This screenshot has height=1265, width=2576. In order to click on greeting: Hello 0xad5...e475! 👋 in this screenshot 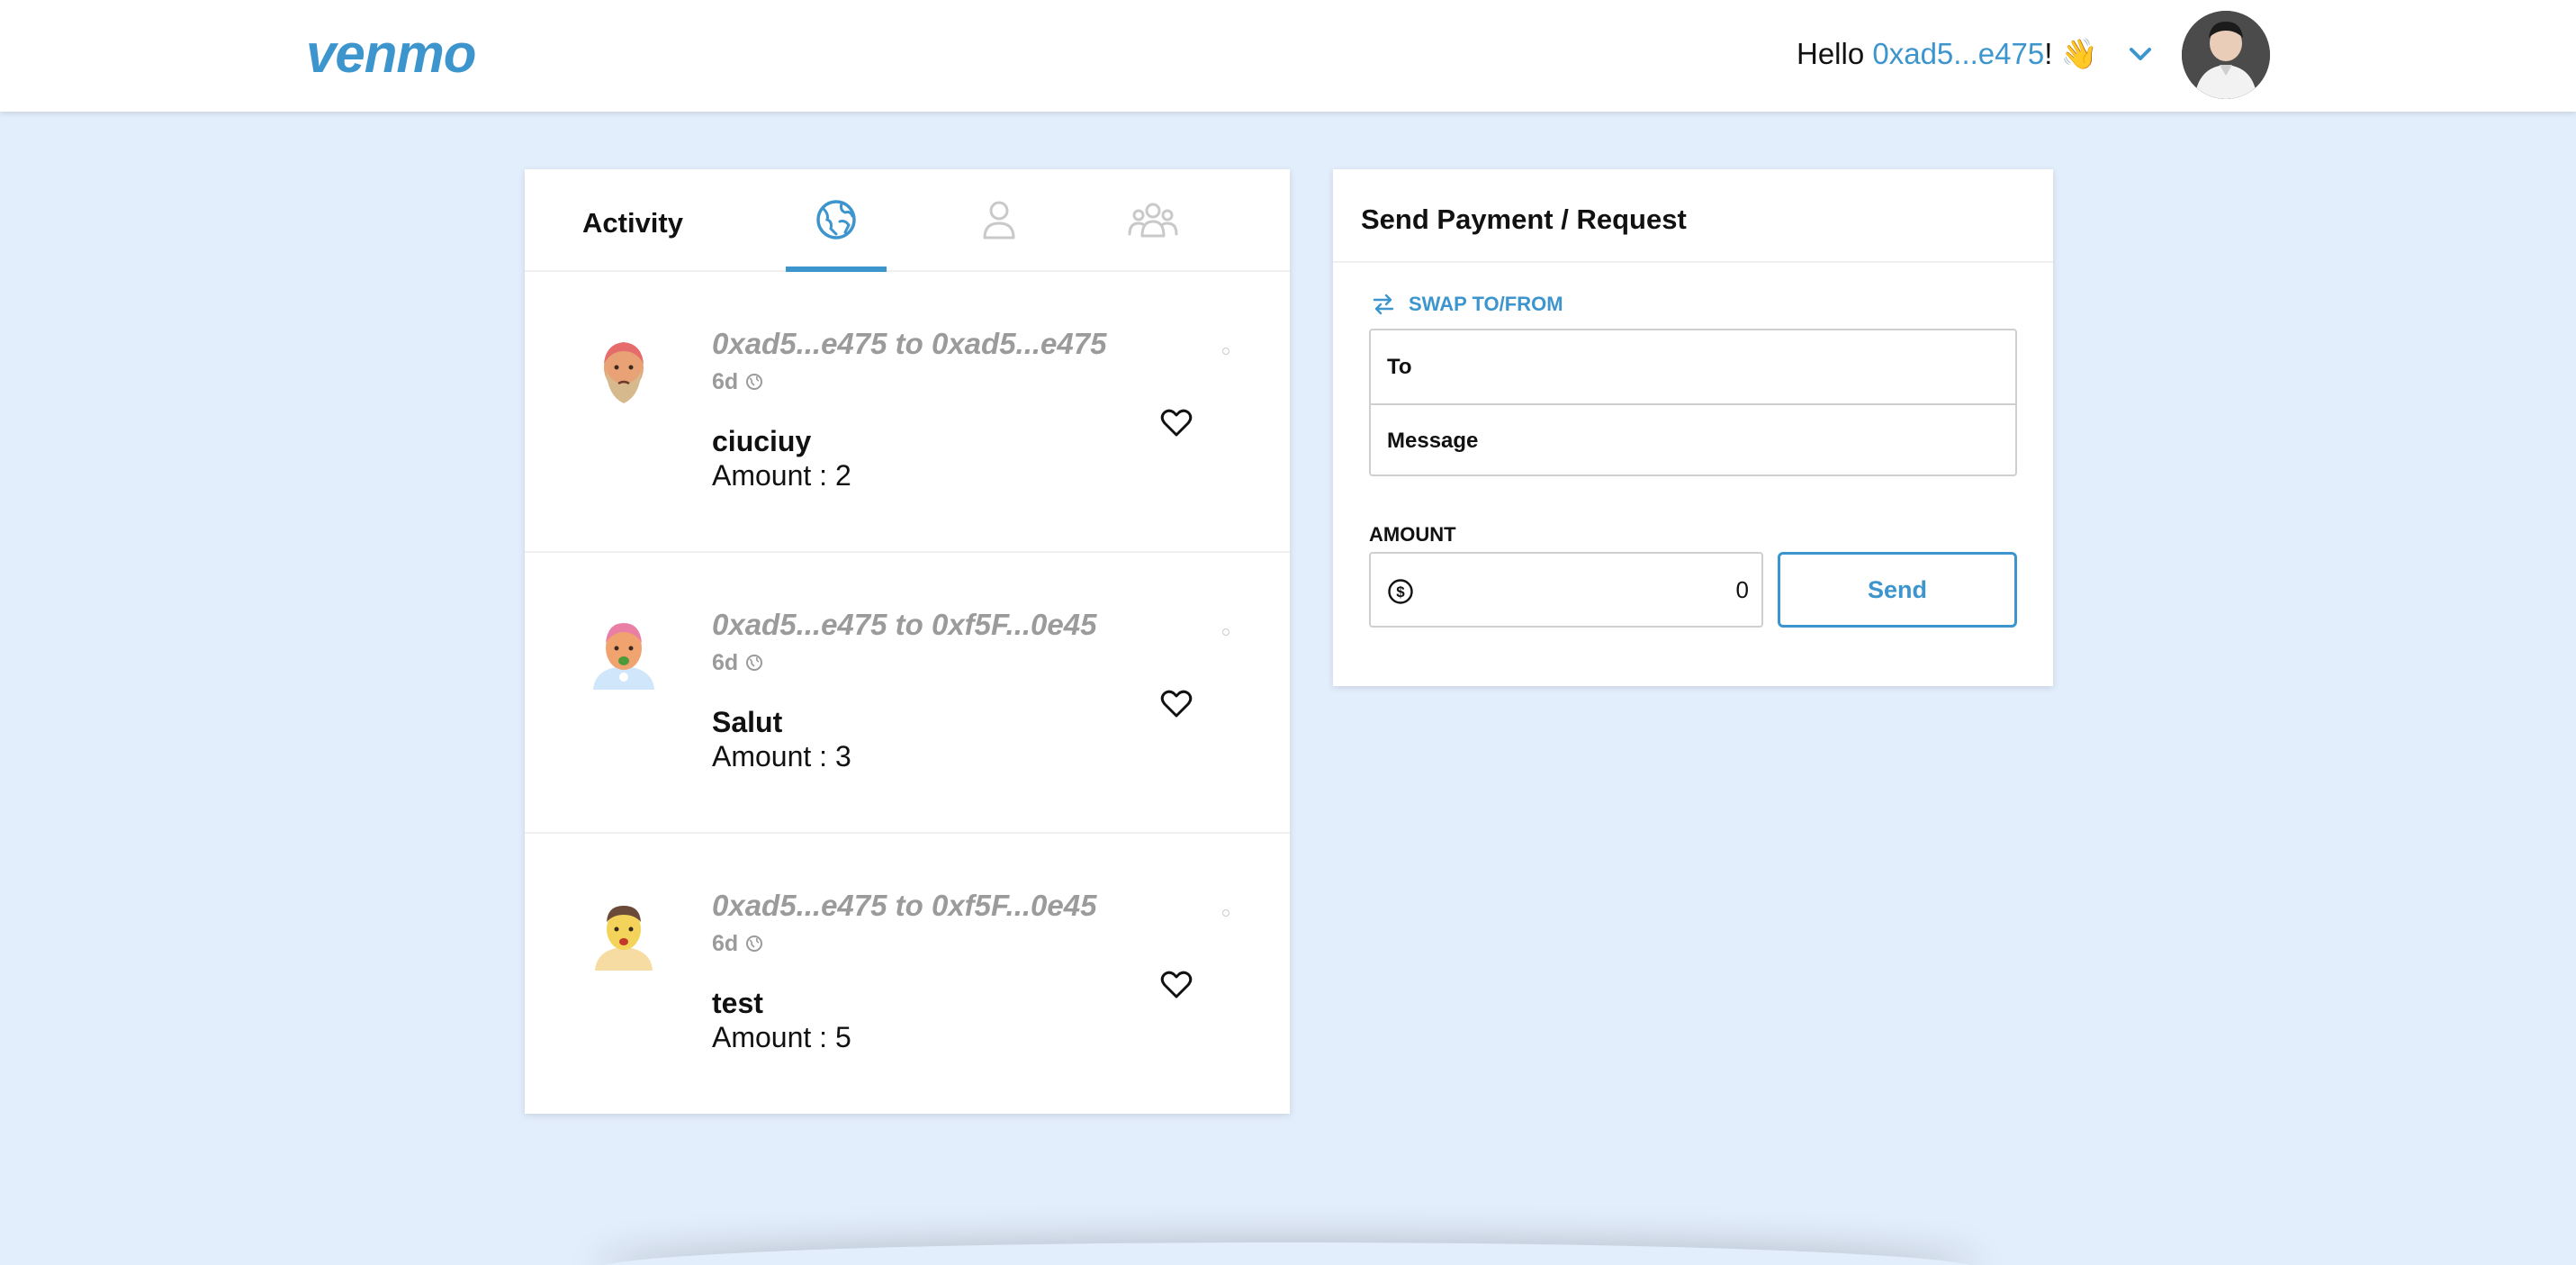, I will do `click(1947, 54)`.